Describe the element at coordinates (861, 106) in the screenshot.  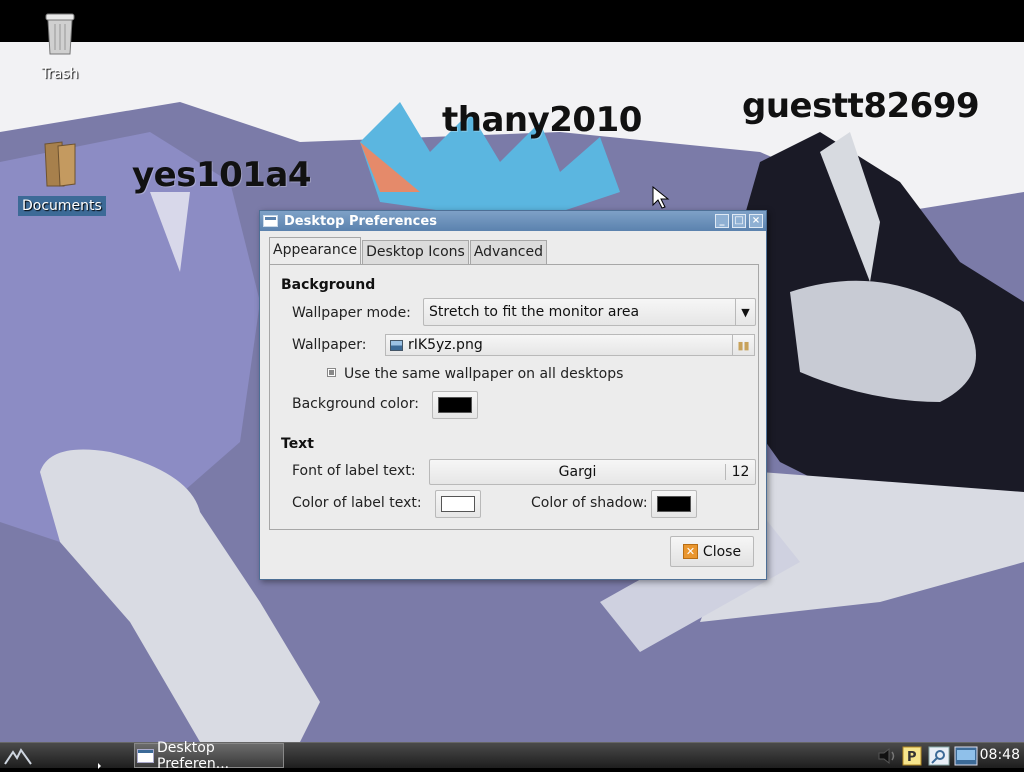
I see `wallpaper-text-3: guestt82699` at that location.